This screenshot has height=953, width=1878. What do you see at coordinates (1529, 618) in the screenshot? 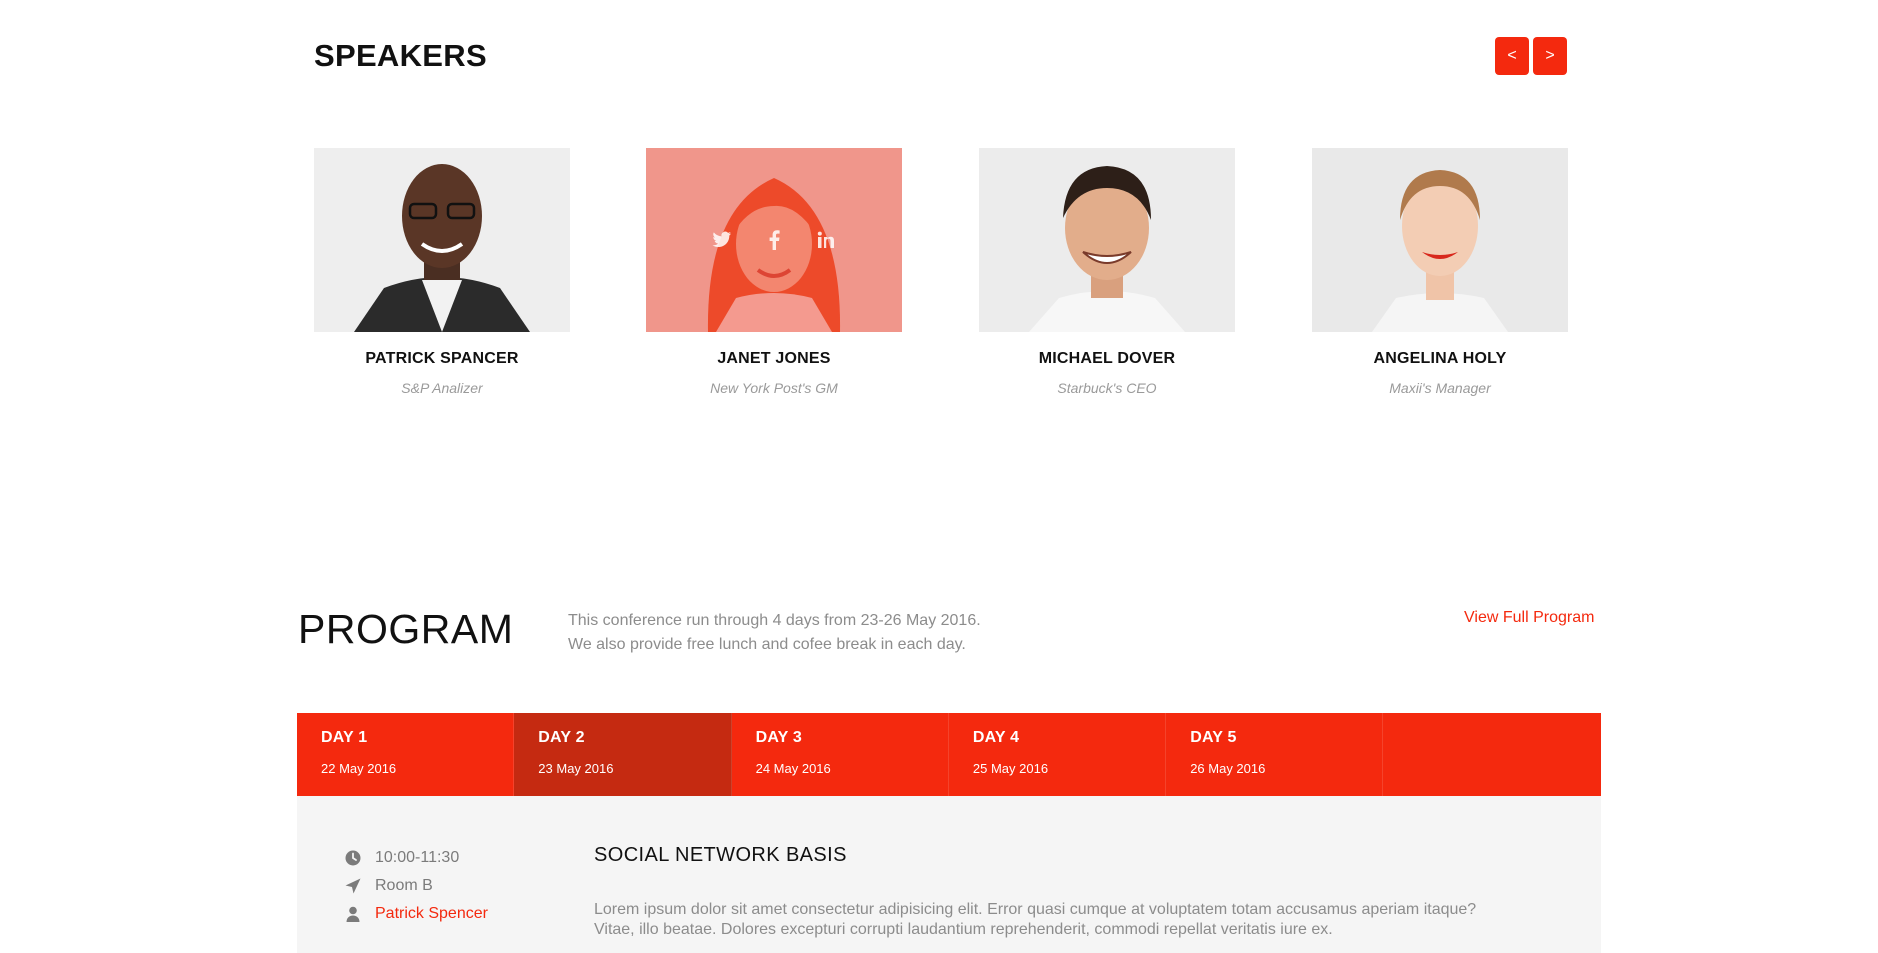
I see `view-full-program-link: View Full Program` at bounding box center [1529, 618].